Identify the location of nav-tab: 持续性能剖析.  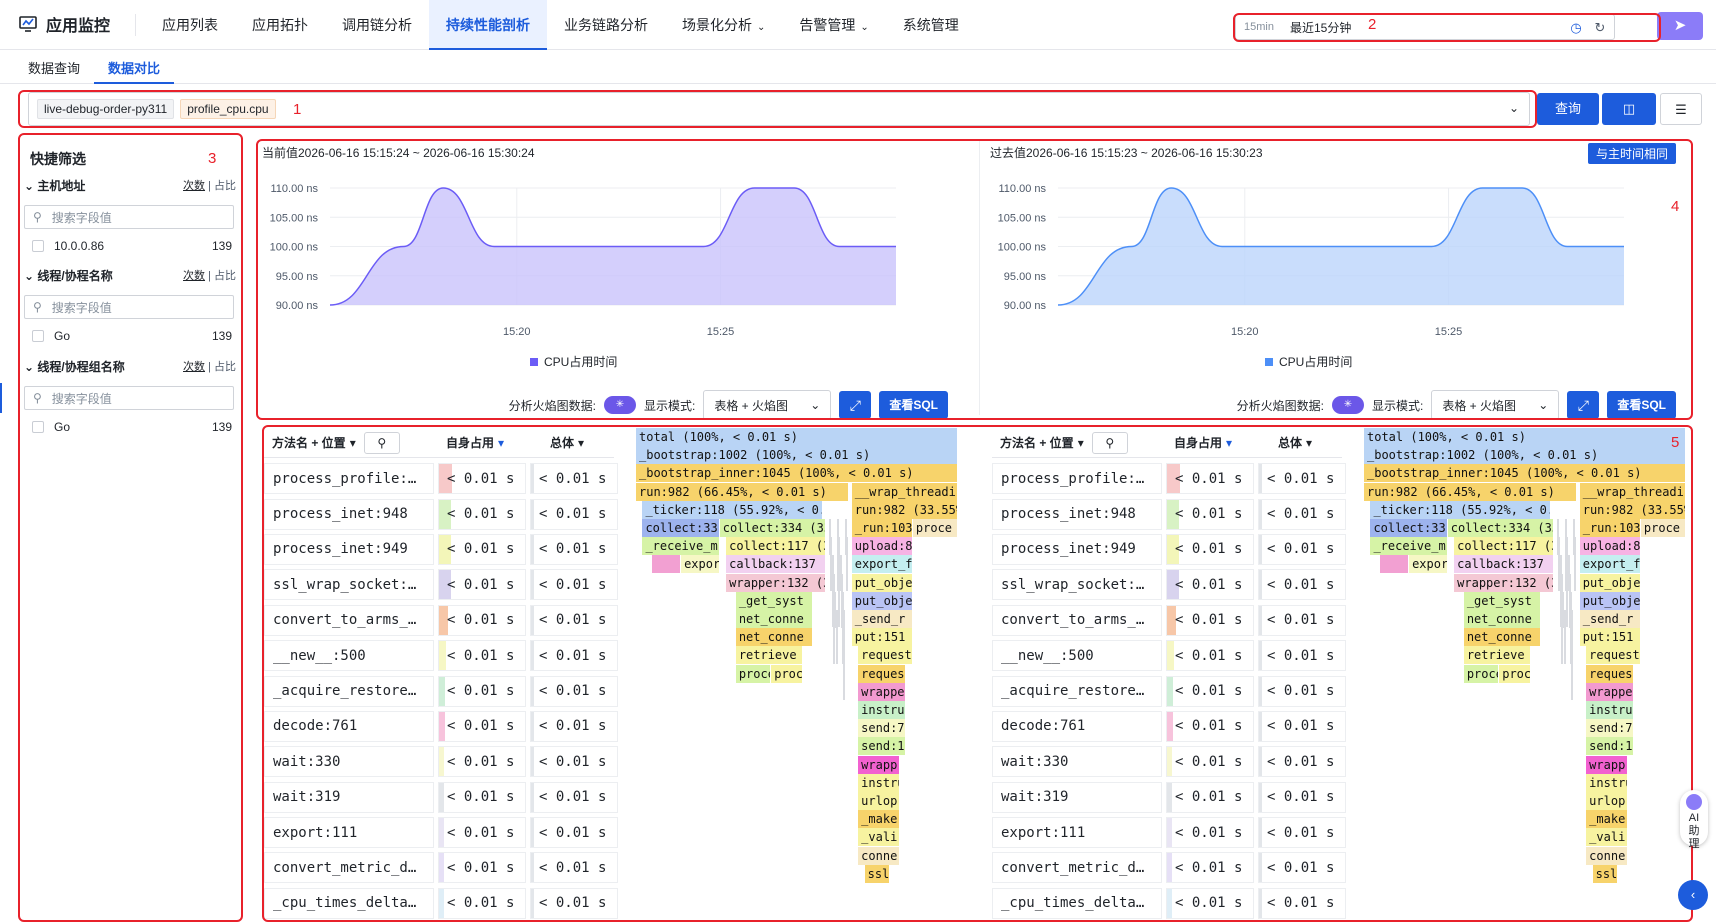
(488, 25).